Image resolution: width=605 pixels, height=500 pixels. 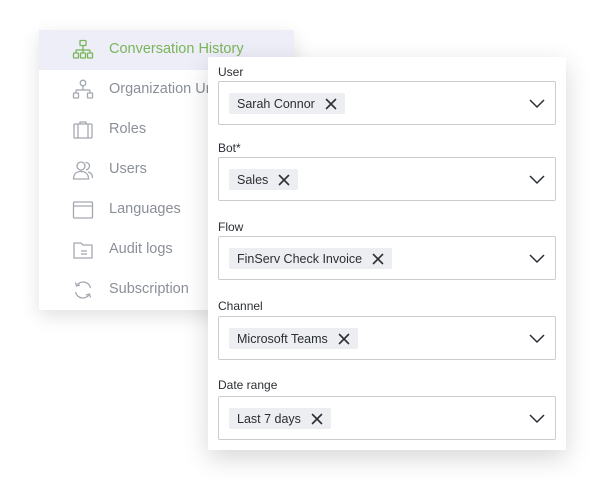 What do you see at coordinates (128, 169) in the screenshot?
I see `sidebar-item-label: Users` at bounding box center [128, 169].